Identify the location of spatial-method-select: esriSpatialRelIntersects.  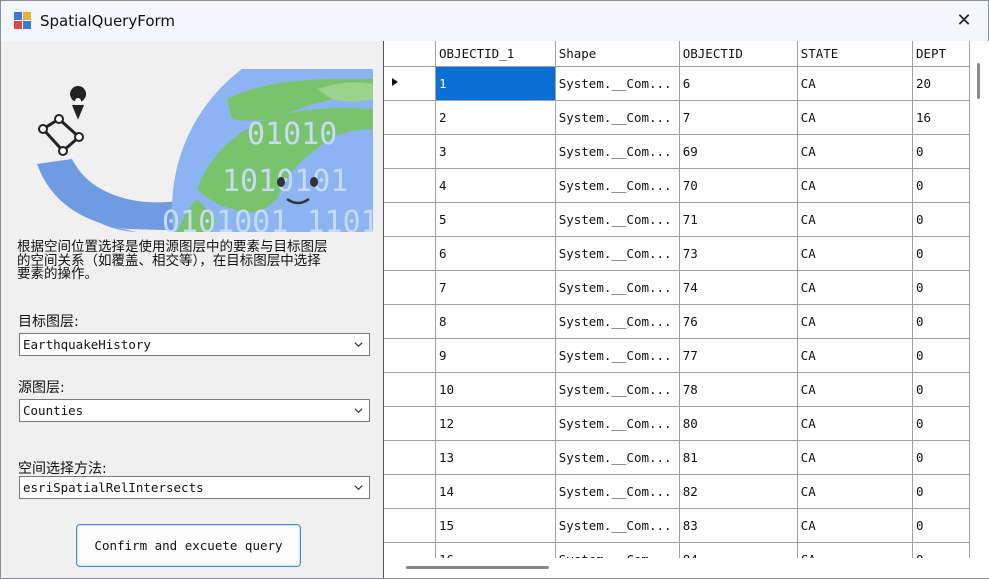
(194, 487).